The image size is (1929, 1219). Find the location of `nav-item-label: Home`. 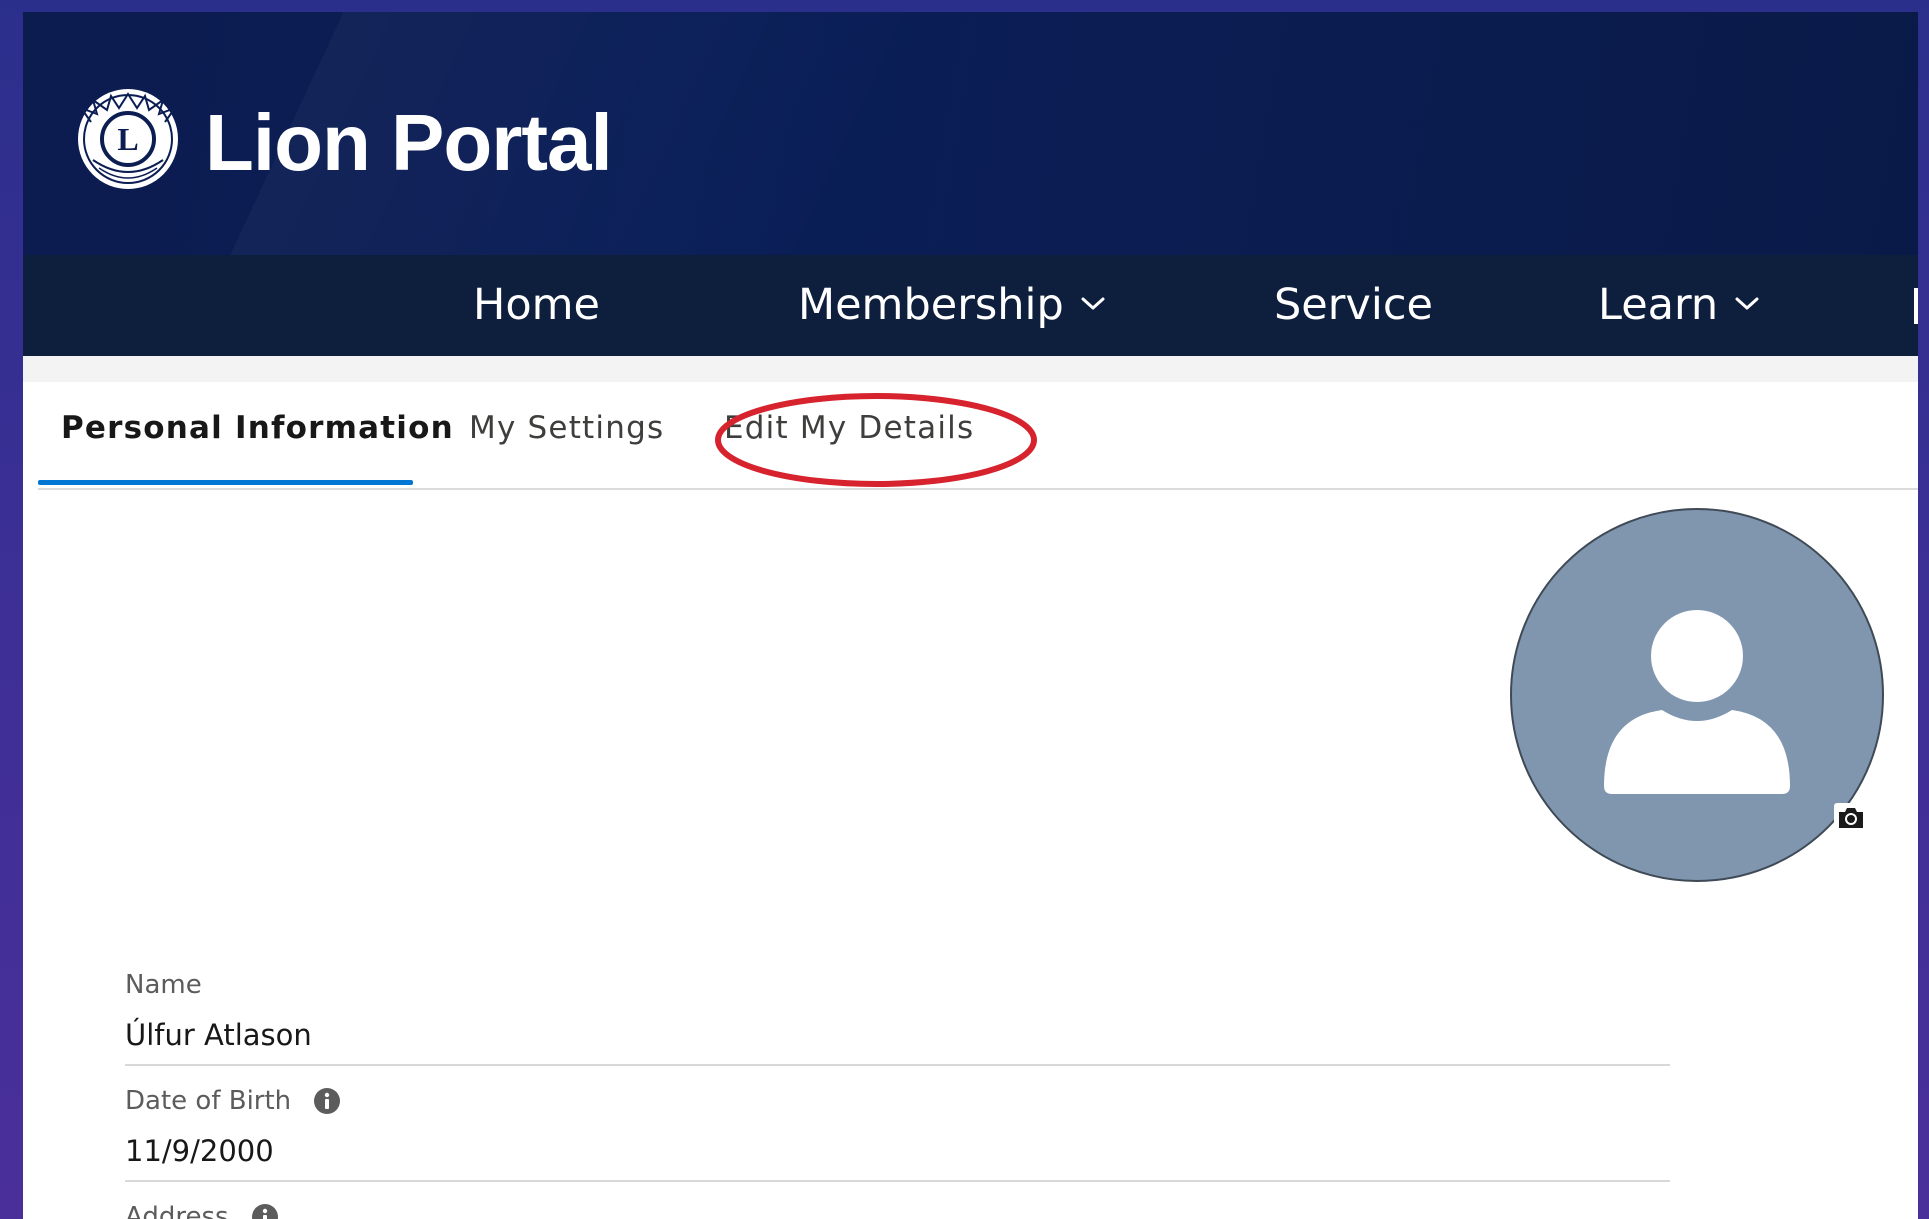

nav-item-label: Home is located at coordinates (536, 305).